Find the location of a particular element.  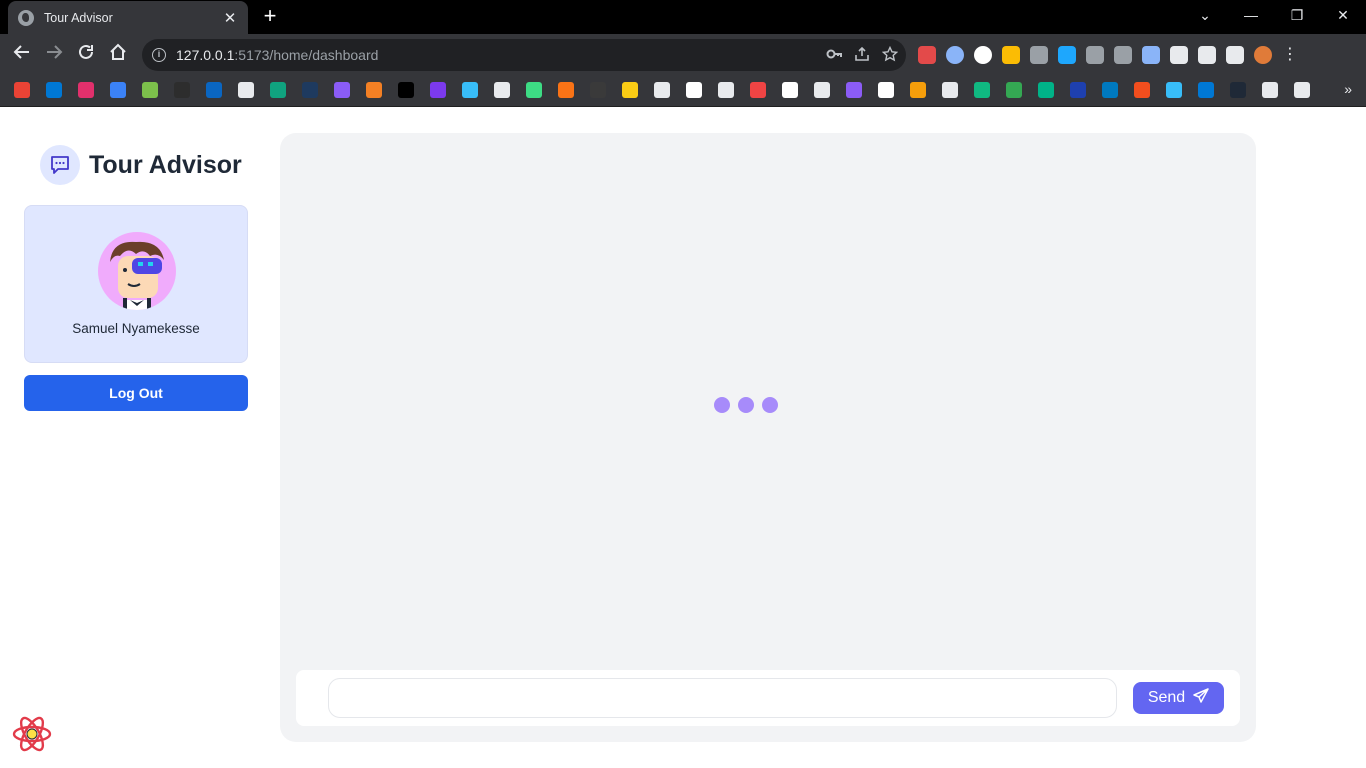

new-tab-button: + is located at coordinates (270, 16).